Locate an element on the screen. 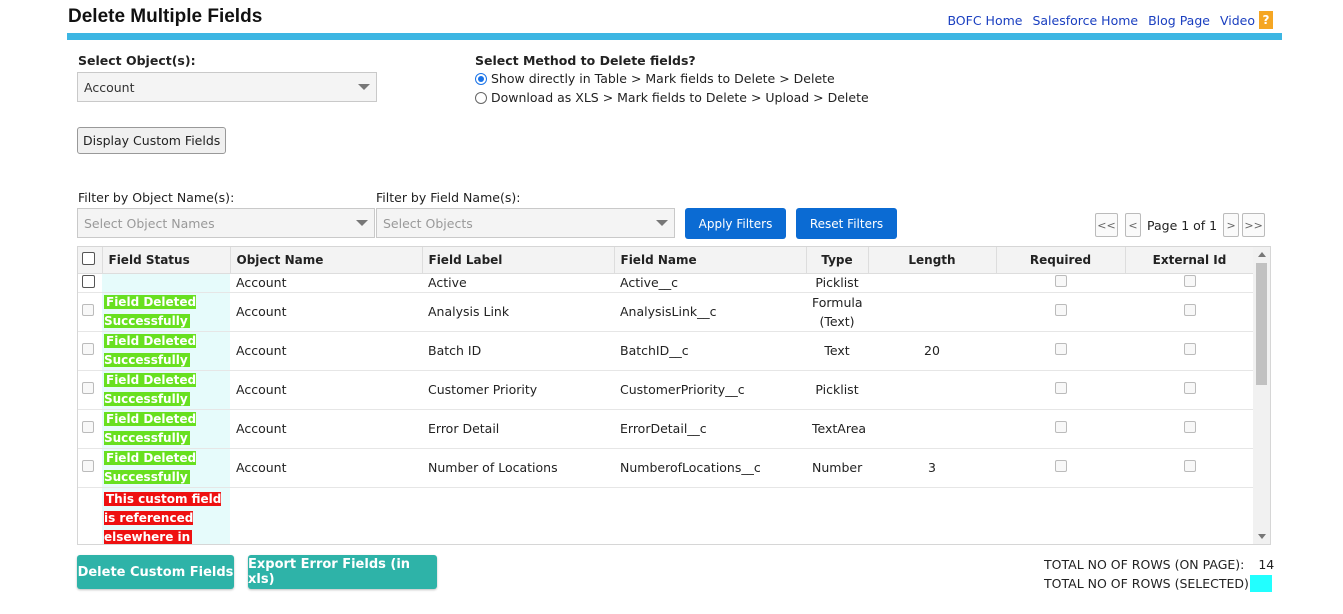 This screenshot has width=1343, height=614. header-field-label: Field Label is located at coordinates (518, 260).